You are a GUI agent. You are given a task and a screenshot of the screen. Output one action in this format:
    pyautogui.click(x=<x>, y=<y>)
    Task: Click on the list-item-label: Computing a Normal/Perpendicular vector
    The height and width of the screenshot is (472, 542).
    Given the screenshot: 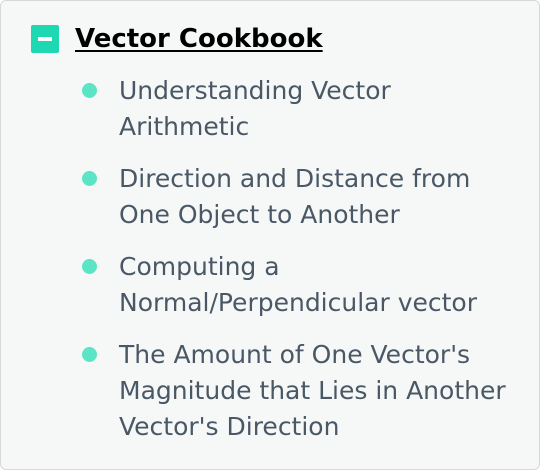 What is the action you would take?
    pyautogui.click(x=298, y=284)
    